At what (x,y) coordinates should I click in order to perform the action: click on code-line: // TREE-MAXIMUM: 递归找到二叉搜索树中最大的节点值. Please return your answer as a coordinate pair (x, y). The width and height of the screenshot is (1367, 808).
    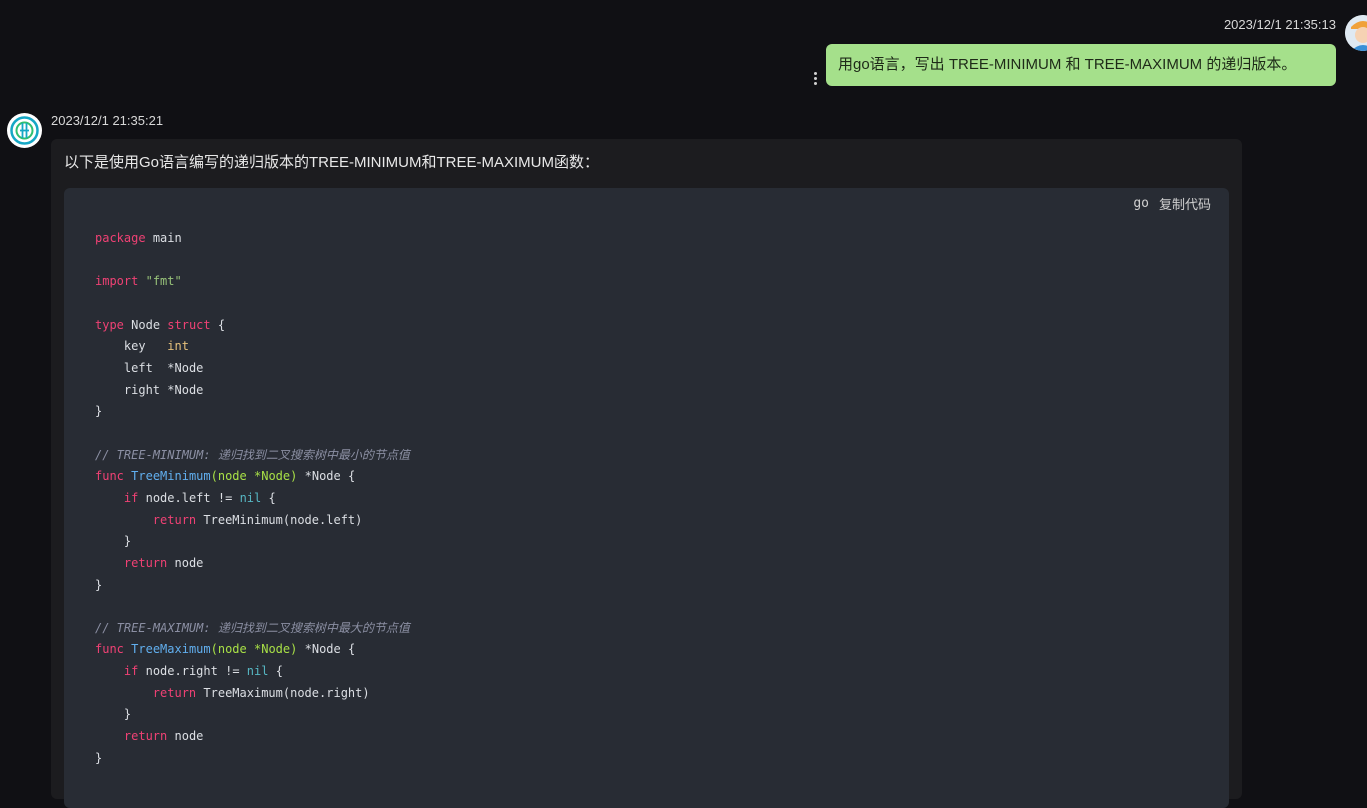
    Looking at the image, I should click on (252, 627).